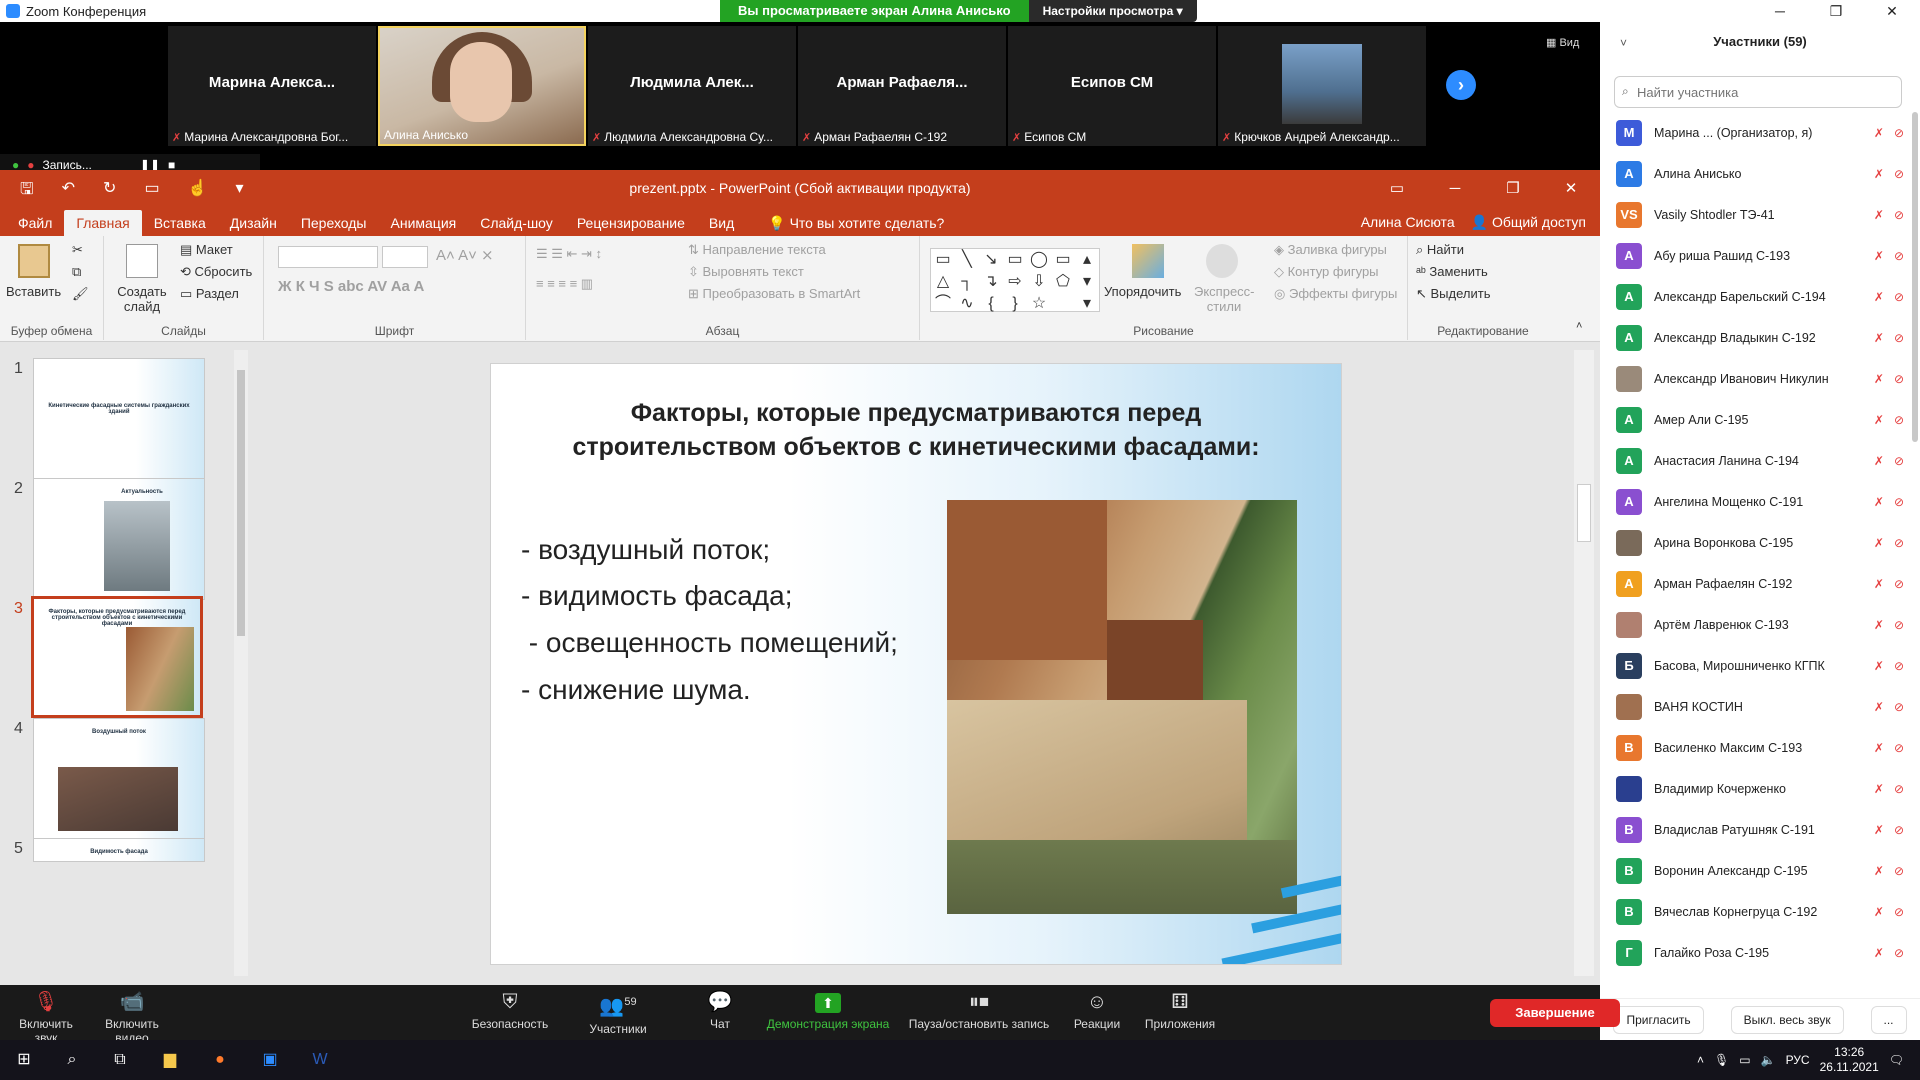 Image resolution: width=1920 pixels, height=1080 pixels. What do you see at coordinates (1452, 271) in the screenshot?
I see `replace-button: ᵃᵇ Заменить` at bounding box center [1452, 271].